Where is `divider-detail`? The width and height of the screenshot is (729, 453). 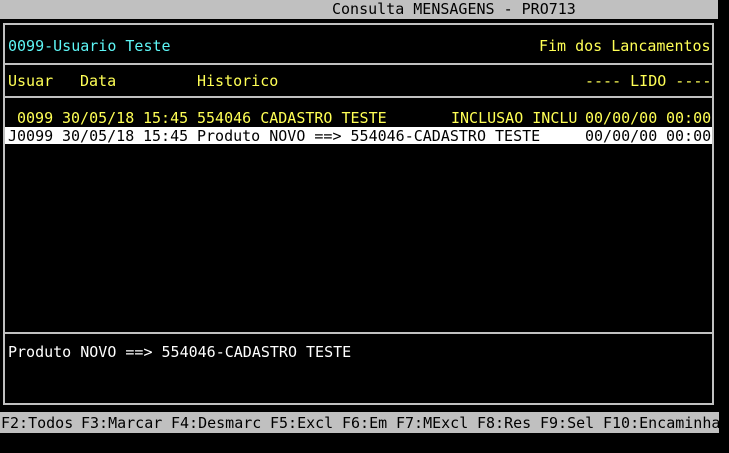
divider-detail is located at coordinates (358, 333).